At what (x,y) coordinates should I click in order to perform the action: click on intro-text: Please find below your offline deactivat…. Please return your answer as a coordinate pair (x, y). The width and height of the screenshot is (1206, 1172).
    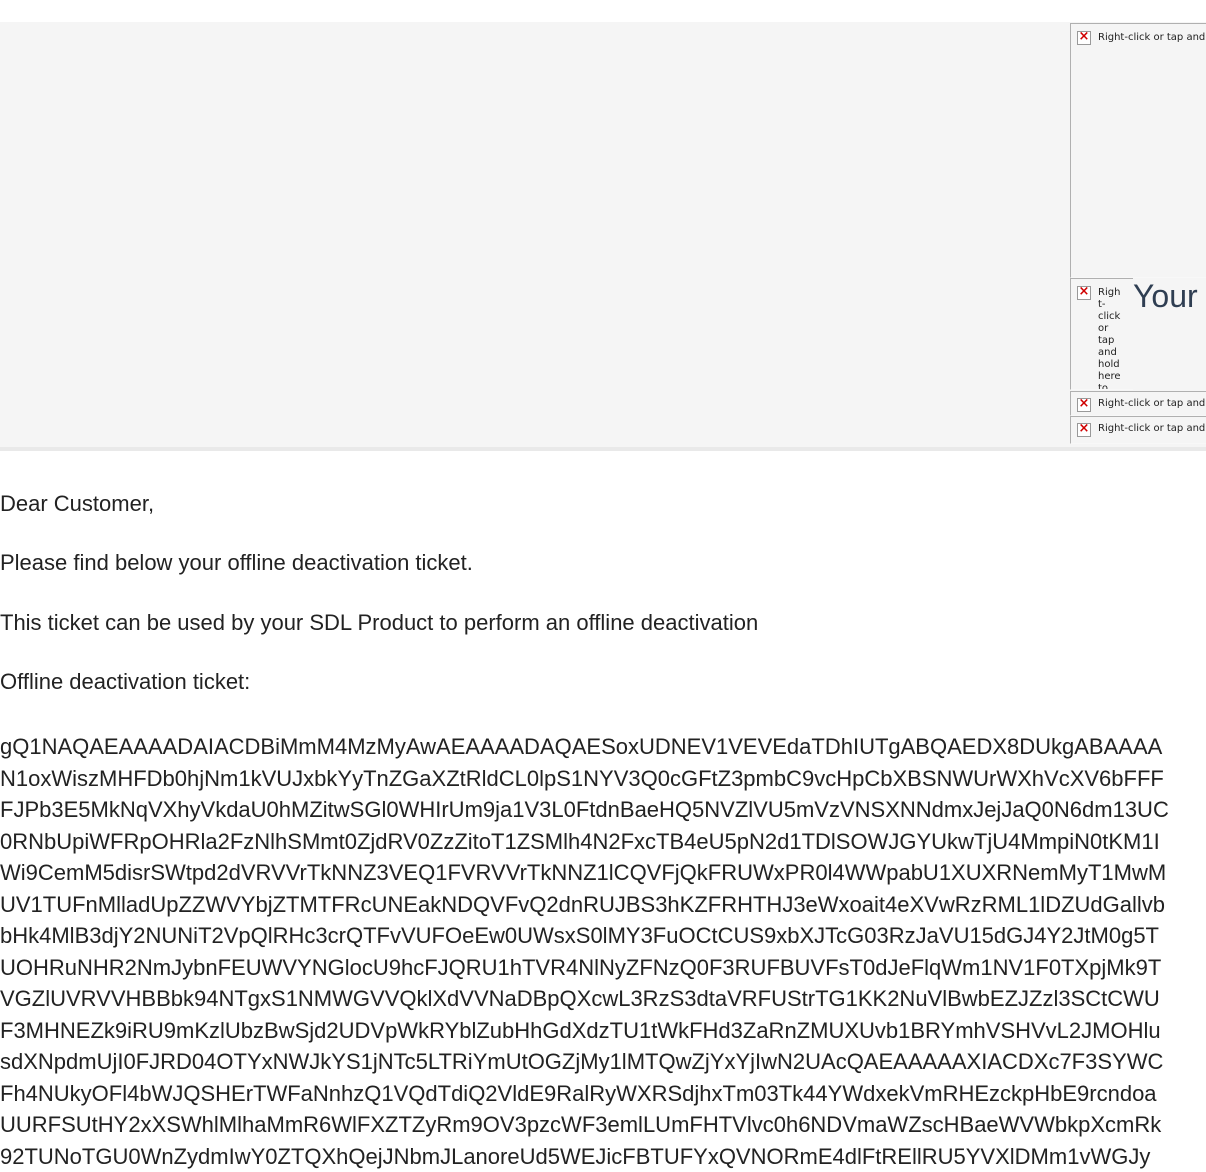
    Looking at the image, I should click on (236, 563).